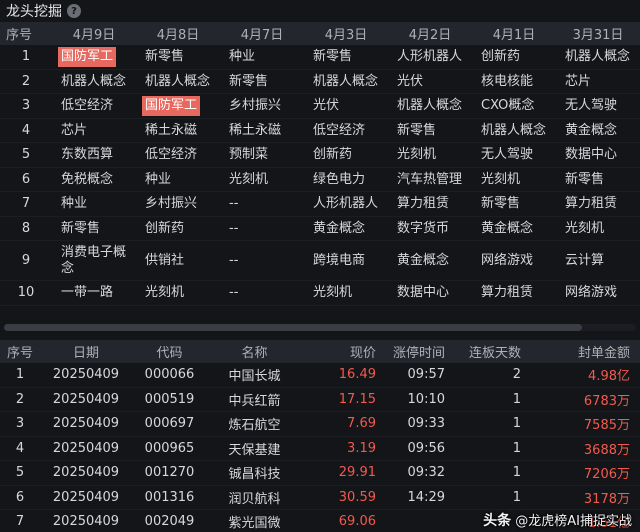 The image size is (640, 532). What do you see at coordinates (171, 105) in the screenshot?
I see `sector-name: 国防军工` at bounding box center [171, 105].